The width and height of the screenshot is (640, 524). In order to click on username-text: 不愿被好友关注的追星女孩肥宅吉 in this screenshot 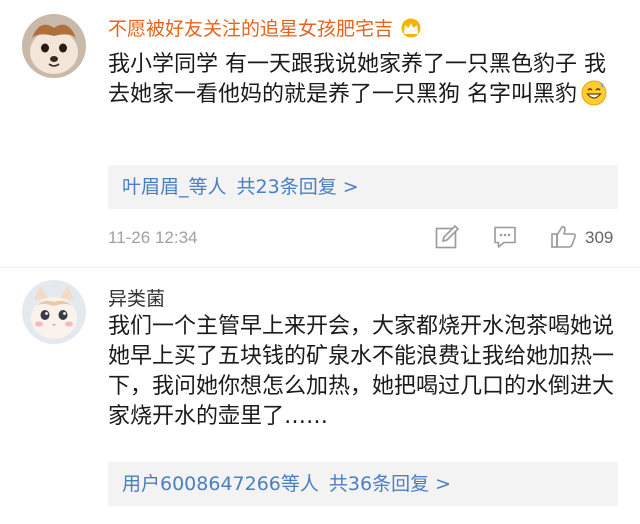, I will do `click(250, 29)`.